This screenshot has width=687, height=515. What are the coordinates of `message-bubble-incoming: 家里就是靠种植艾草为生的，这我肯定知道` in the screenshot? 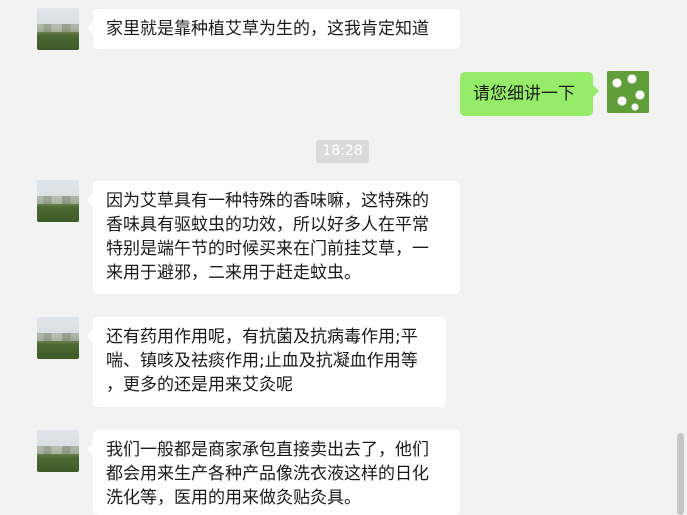 It's located at (273, 29).